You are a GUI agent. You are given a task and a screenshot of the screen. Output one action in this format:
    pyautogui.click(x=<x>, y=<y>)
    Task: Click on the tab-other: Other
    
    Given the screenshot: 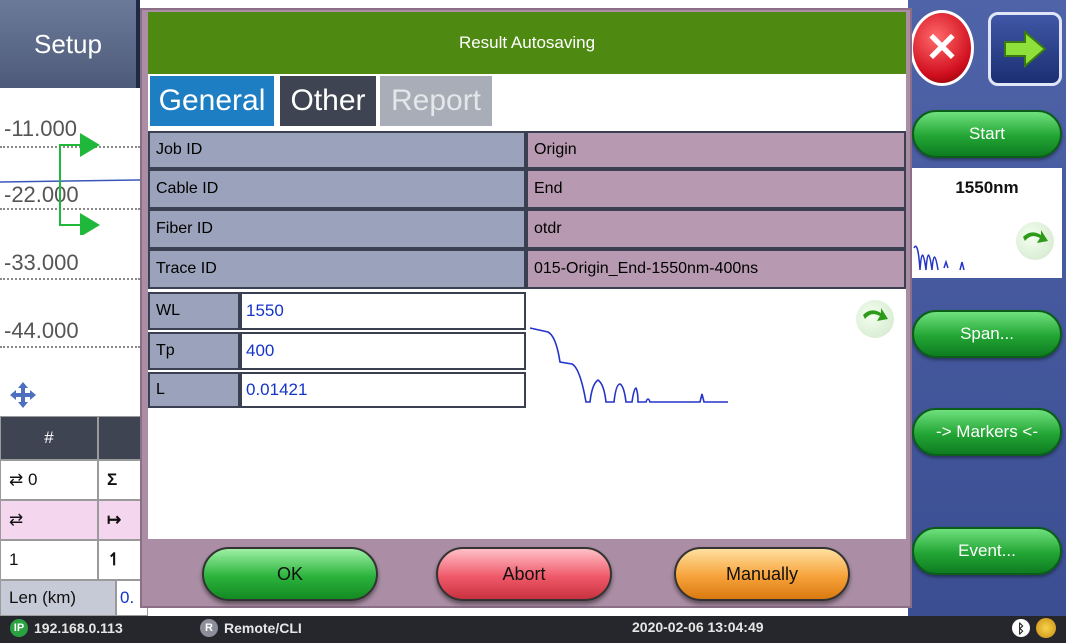 What is the action you would take?
    pyautogui.click(x=328, y=101)
    